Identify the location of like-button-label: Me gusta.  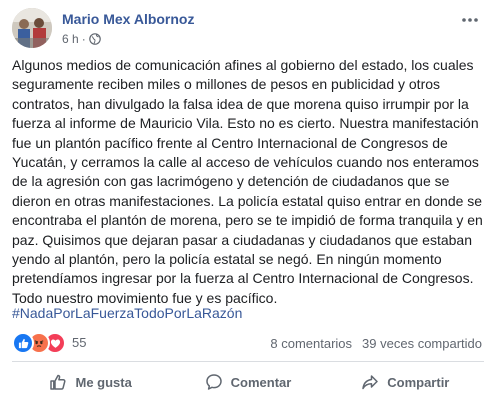
(103, 382).